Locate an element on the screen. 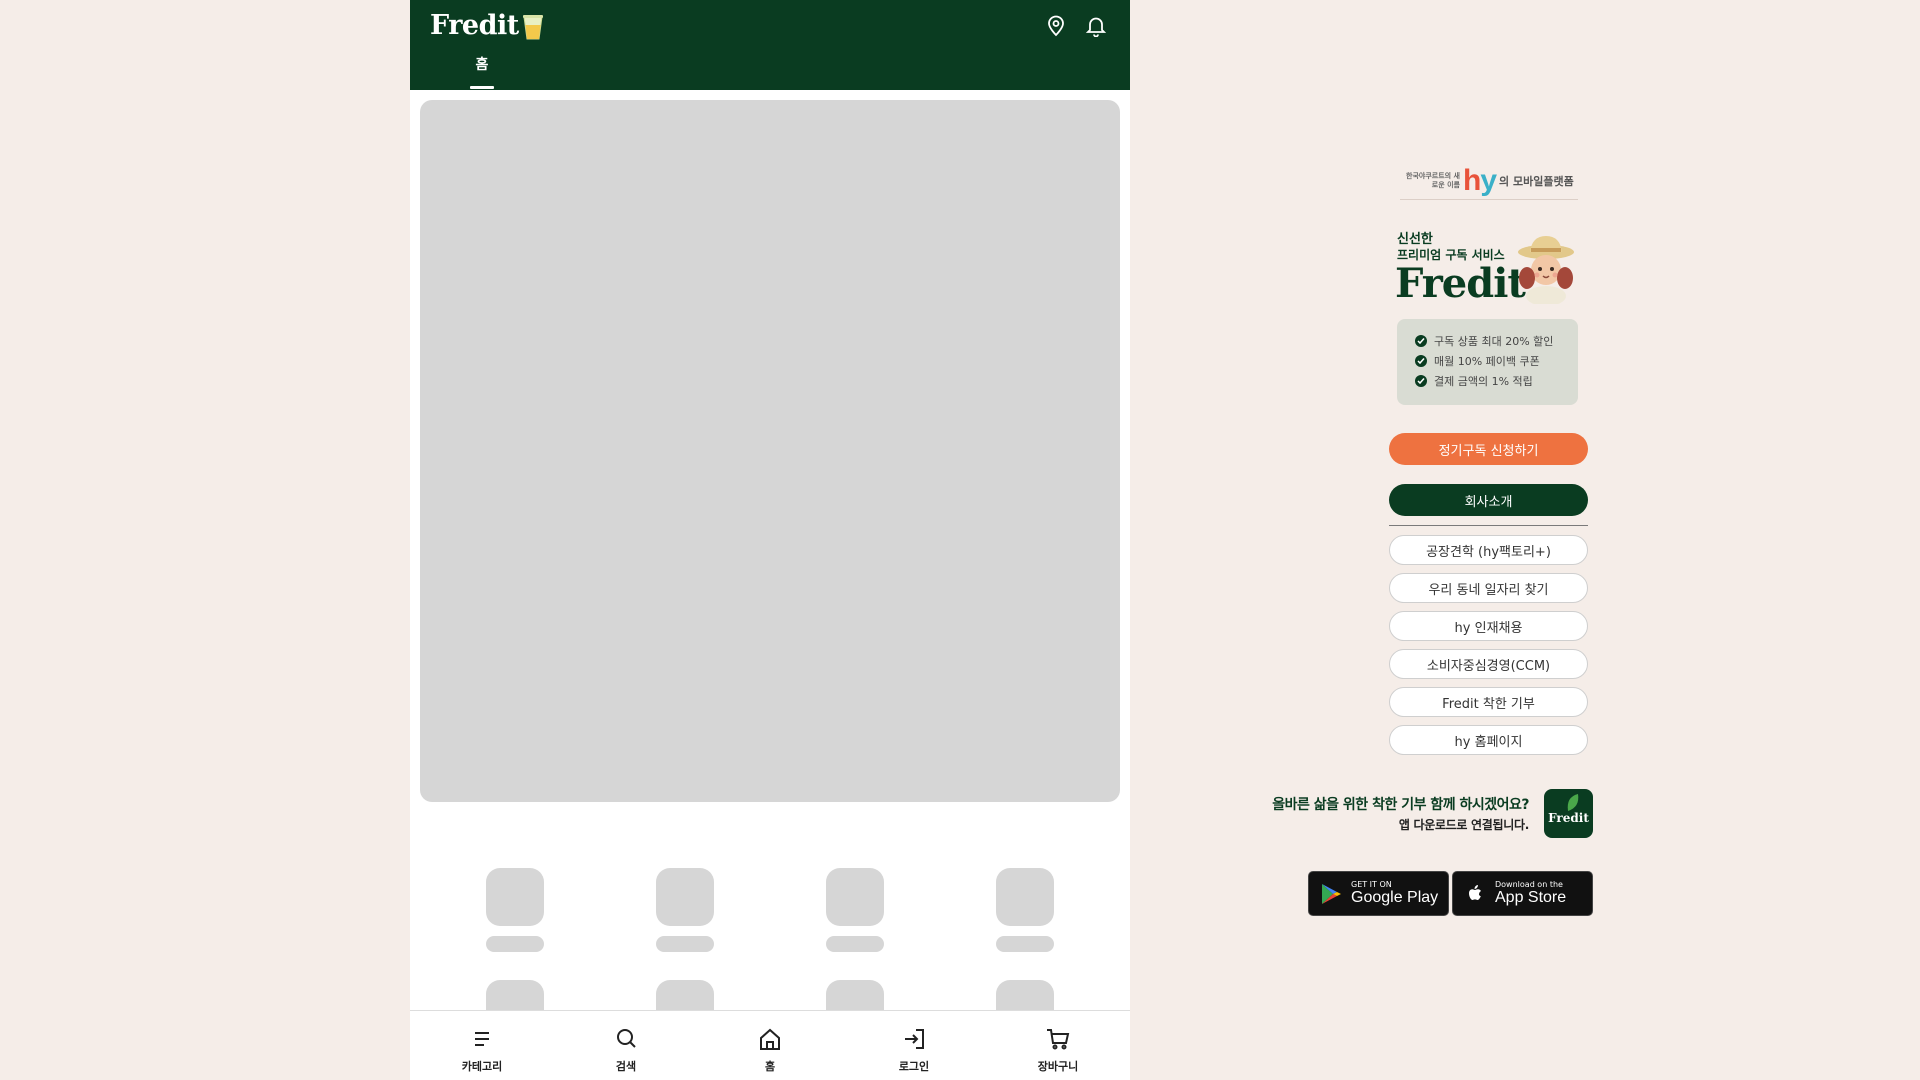 The image size is (1920, 1080). local-jobs-button: 우리 동네 일자리 찾기 is located at coordinates (1488, 588).